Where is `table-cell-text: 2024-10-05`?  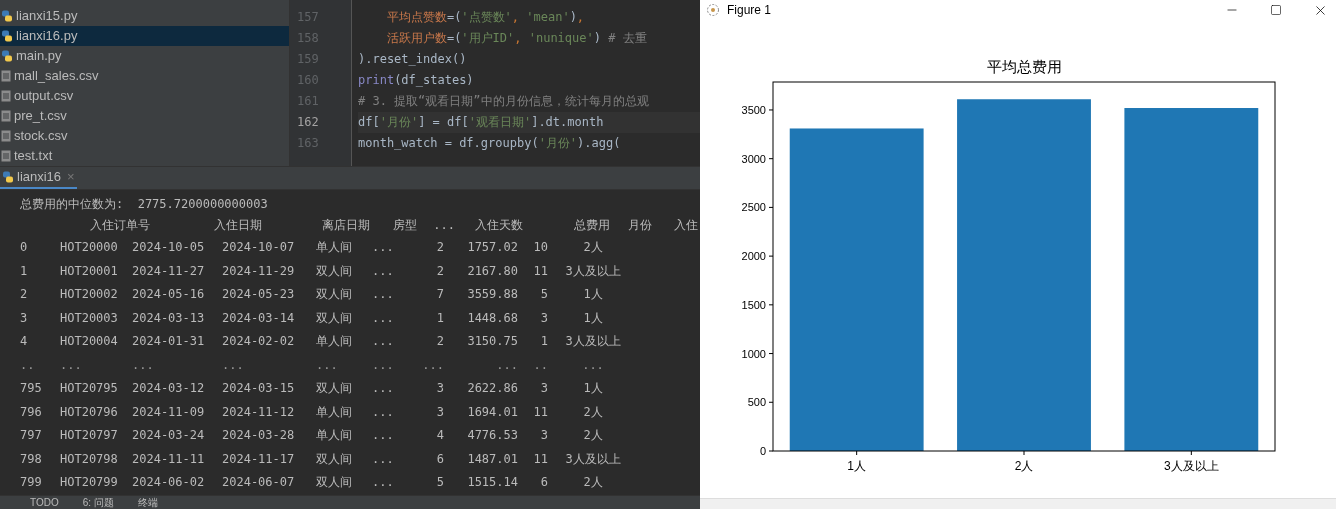
table-cell-text: 2024-10-05 is located at coordinates (169, 247).